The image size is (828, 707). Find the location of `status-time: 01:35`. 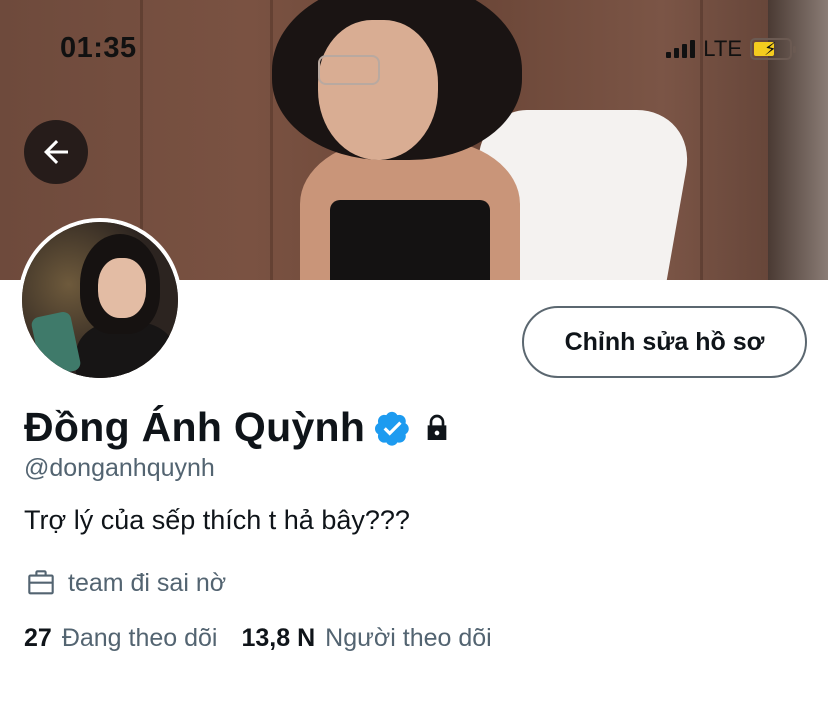

status-time: 01:35 is located at coordinates (98, 48).